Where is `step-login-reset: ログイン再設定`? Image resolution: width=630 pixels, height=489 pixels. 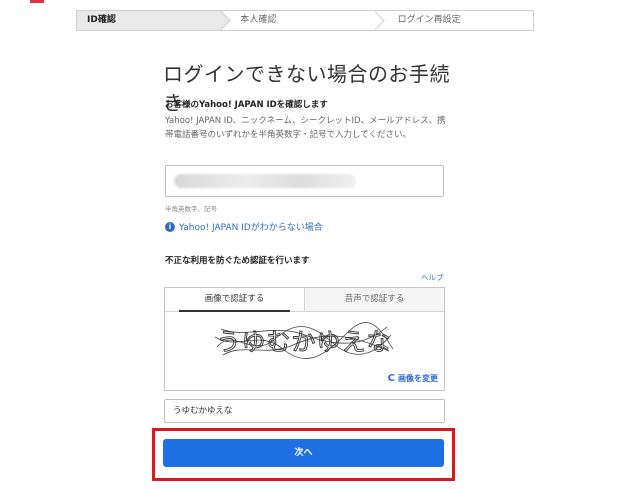 step-login-reset: ログイン再設定 is located at coordinates (454, 20).